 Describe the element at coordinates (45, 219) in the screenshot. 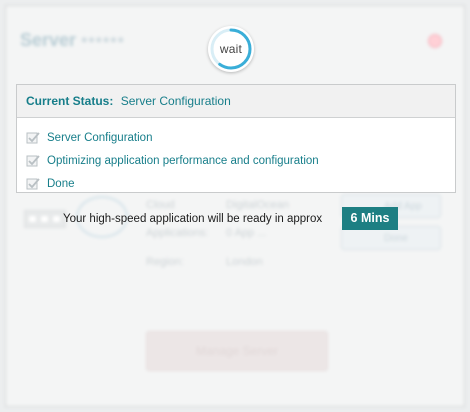

I see `server-rack-icon` at that location.